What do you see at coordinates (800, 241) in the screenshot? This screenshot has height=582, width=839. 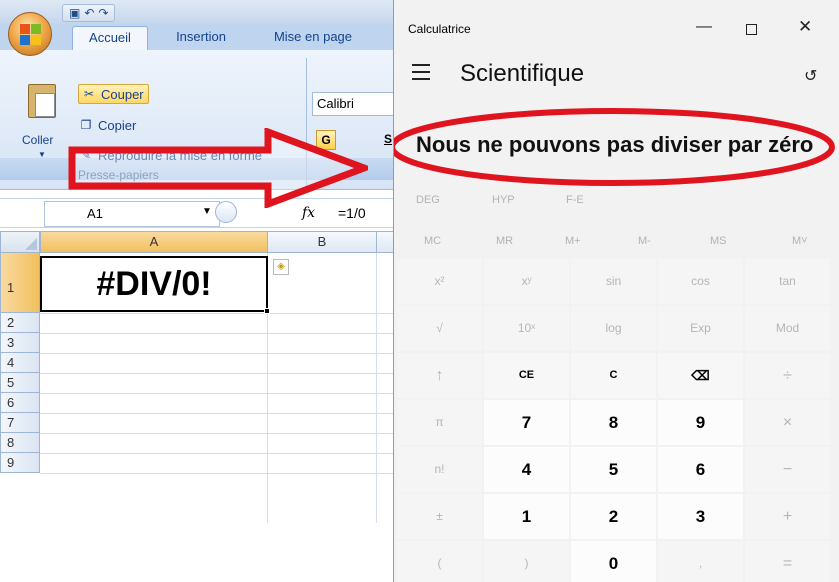 I see `memory-list-button: M˅` at bounding box center [800, 241].